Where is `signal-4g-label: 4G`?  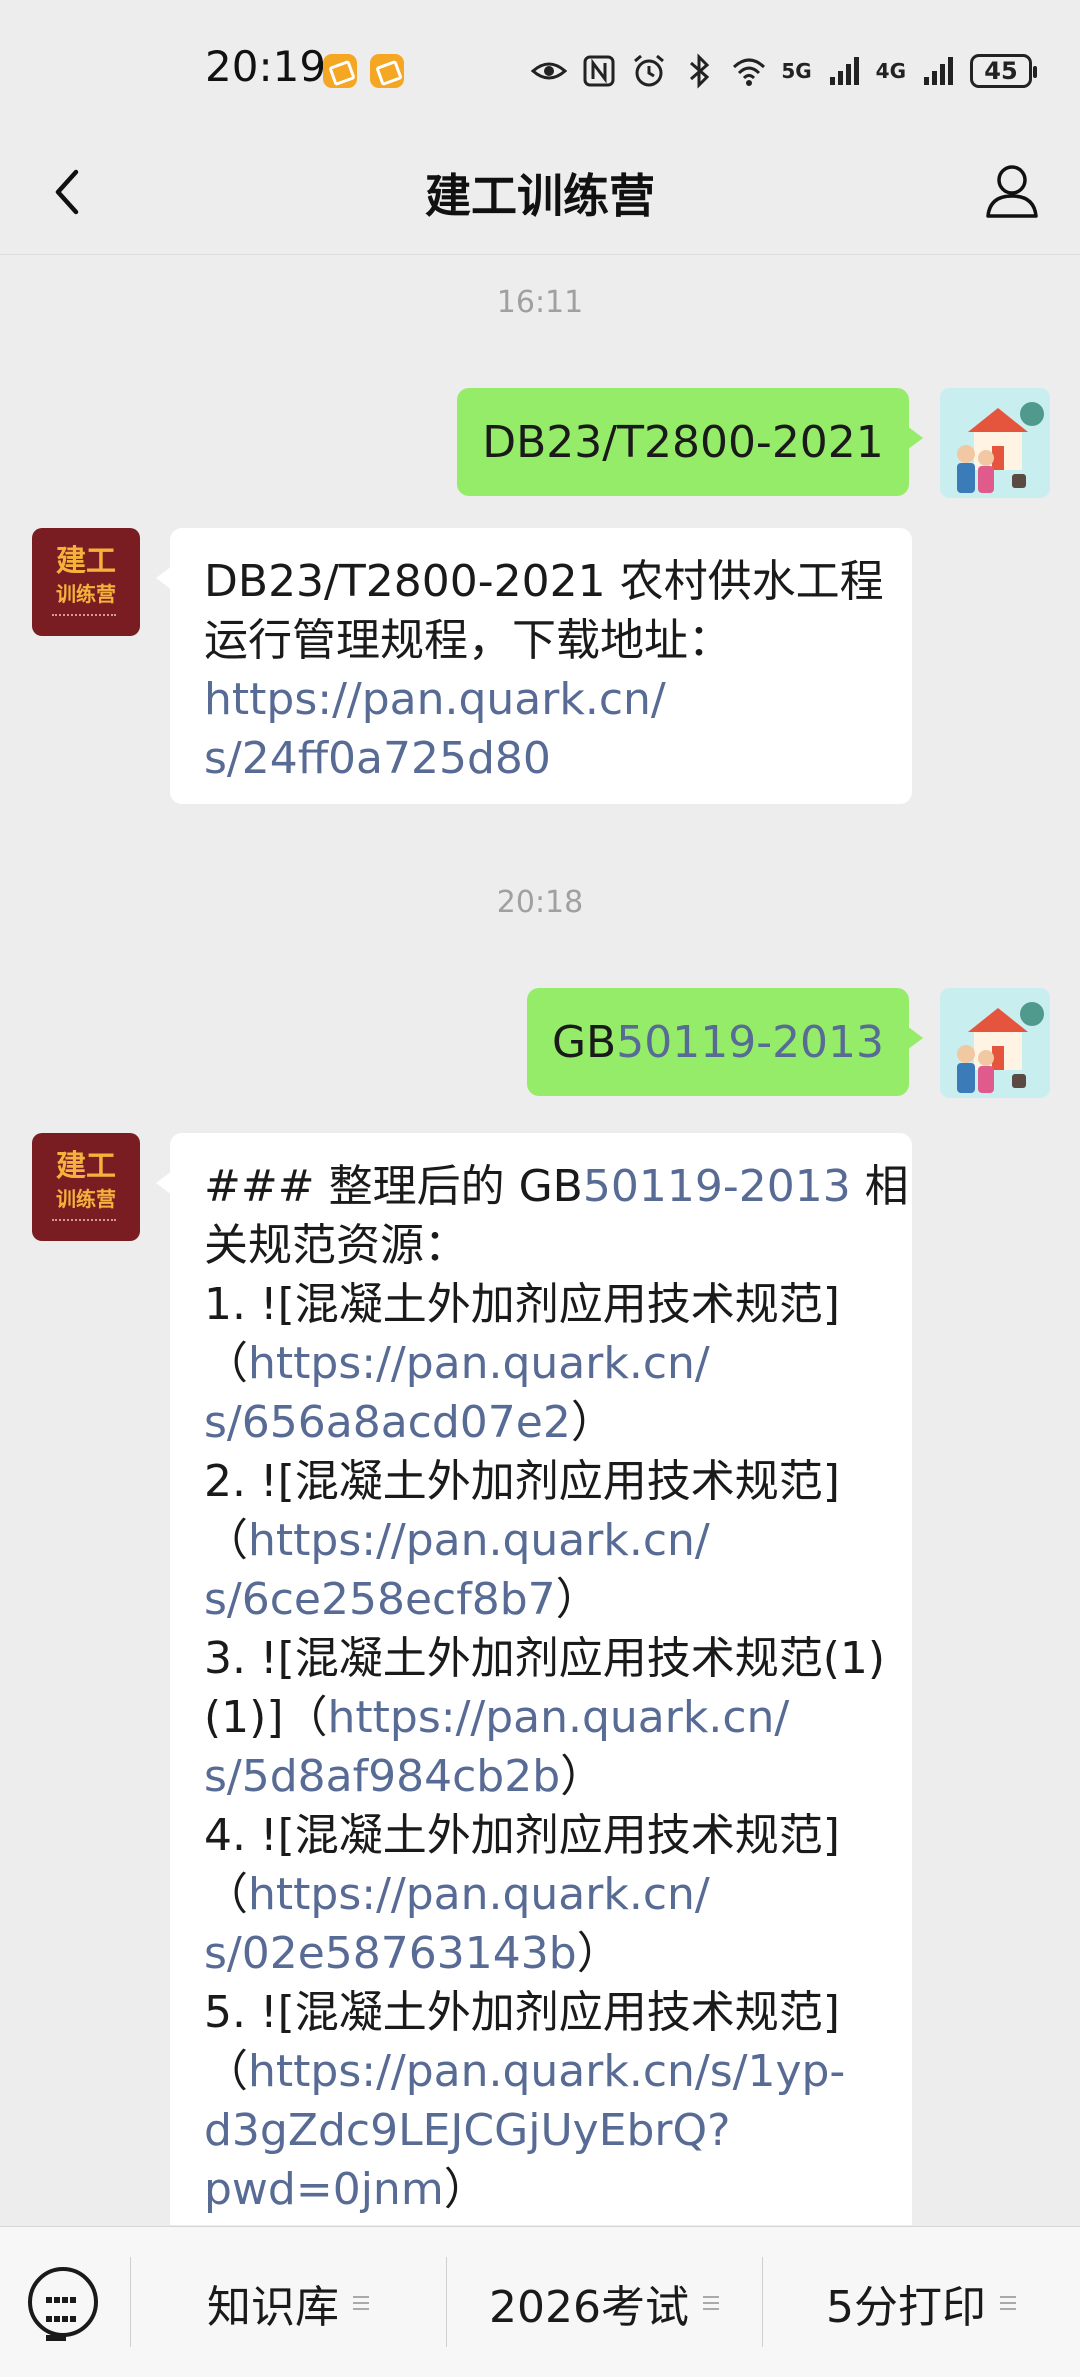
signal-4g-label: 4G is located at coordinates (890, 71).